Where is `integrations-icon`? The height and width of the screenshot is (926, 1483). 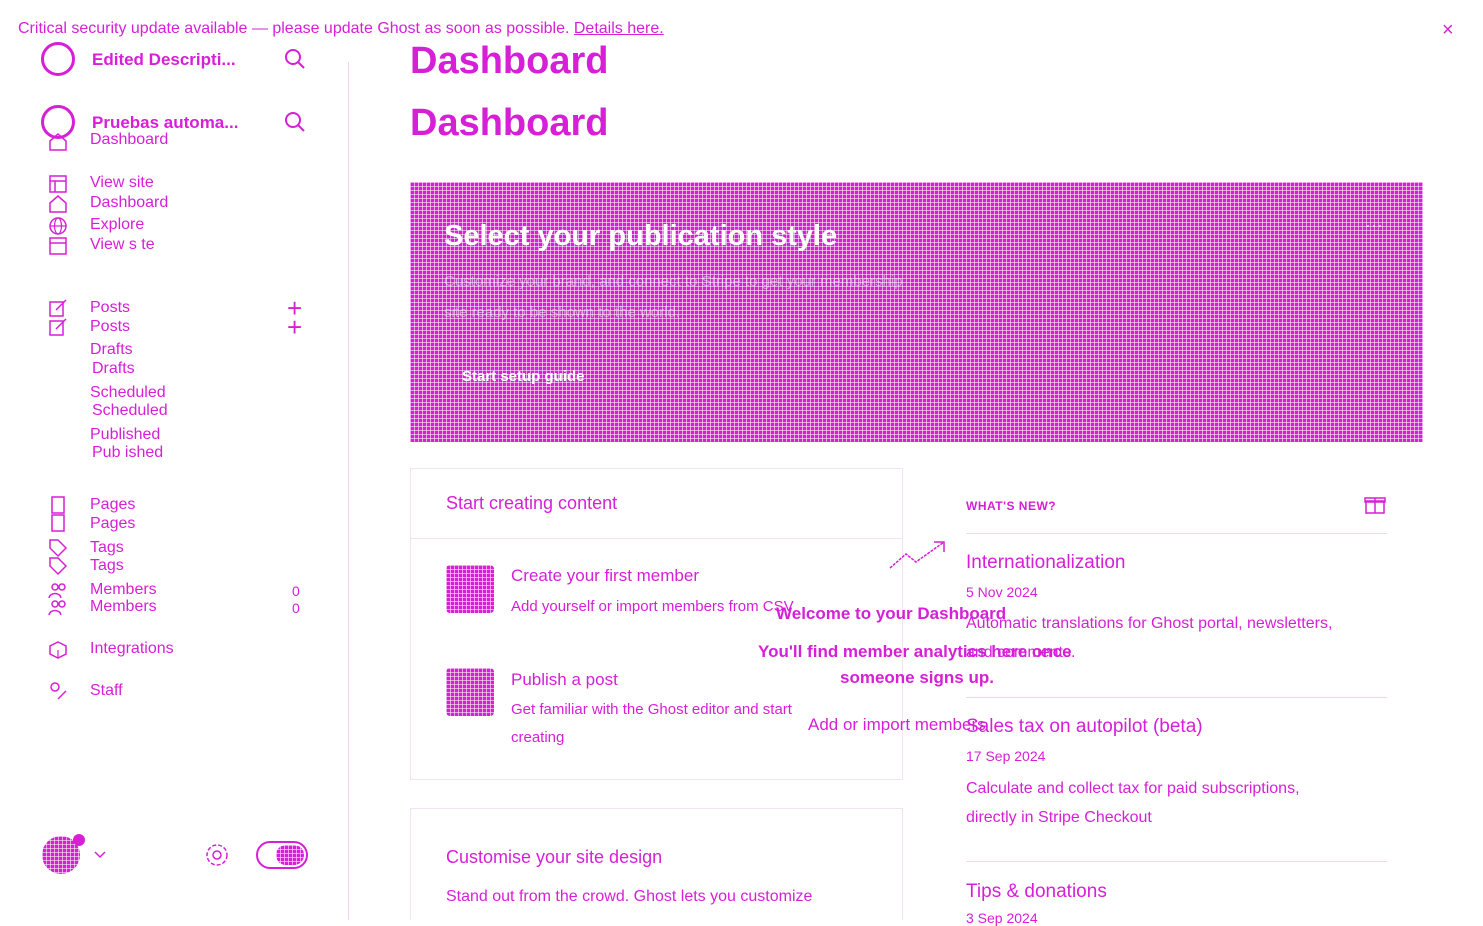
integrations-icon is located at coordinates (58, 650).